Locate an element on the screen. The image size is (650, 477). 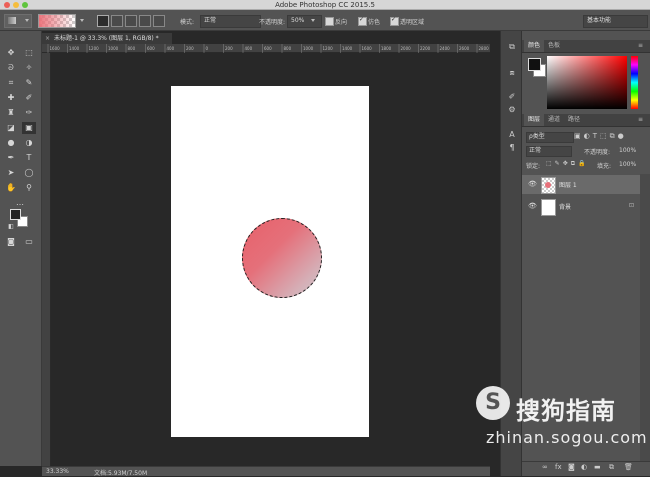
layer-name: 图层 1 is located at coordinates (568, 185).